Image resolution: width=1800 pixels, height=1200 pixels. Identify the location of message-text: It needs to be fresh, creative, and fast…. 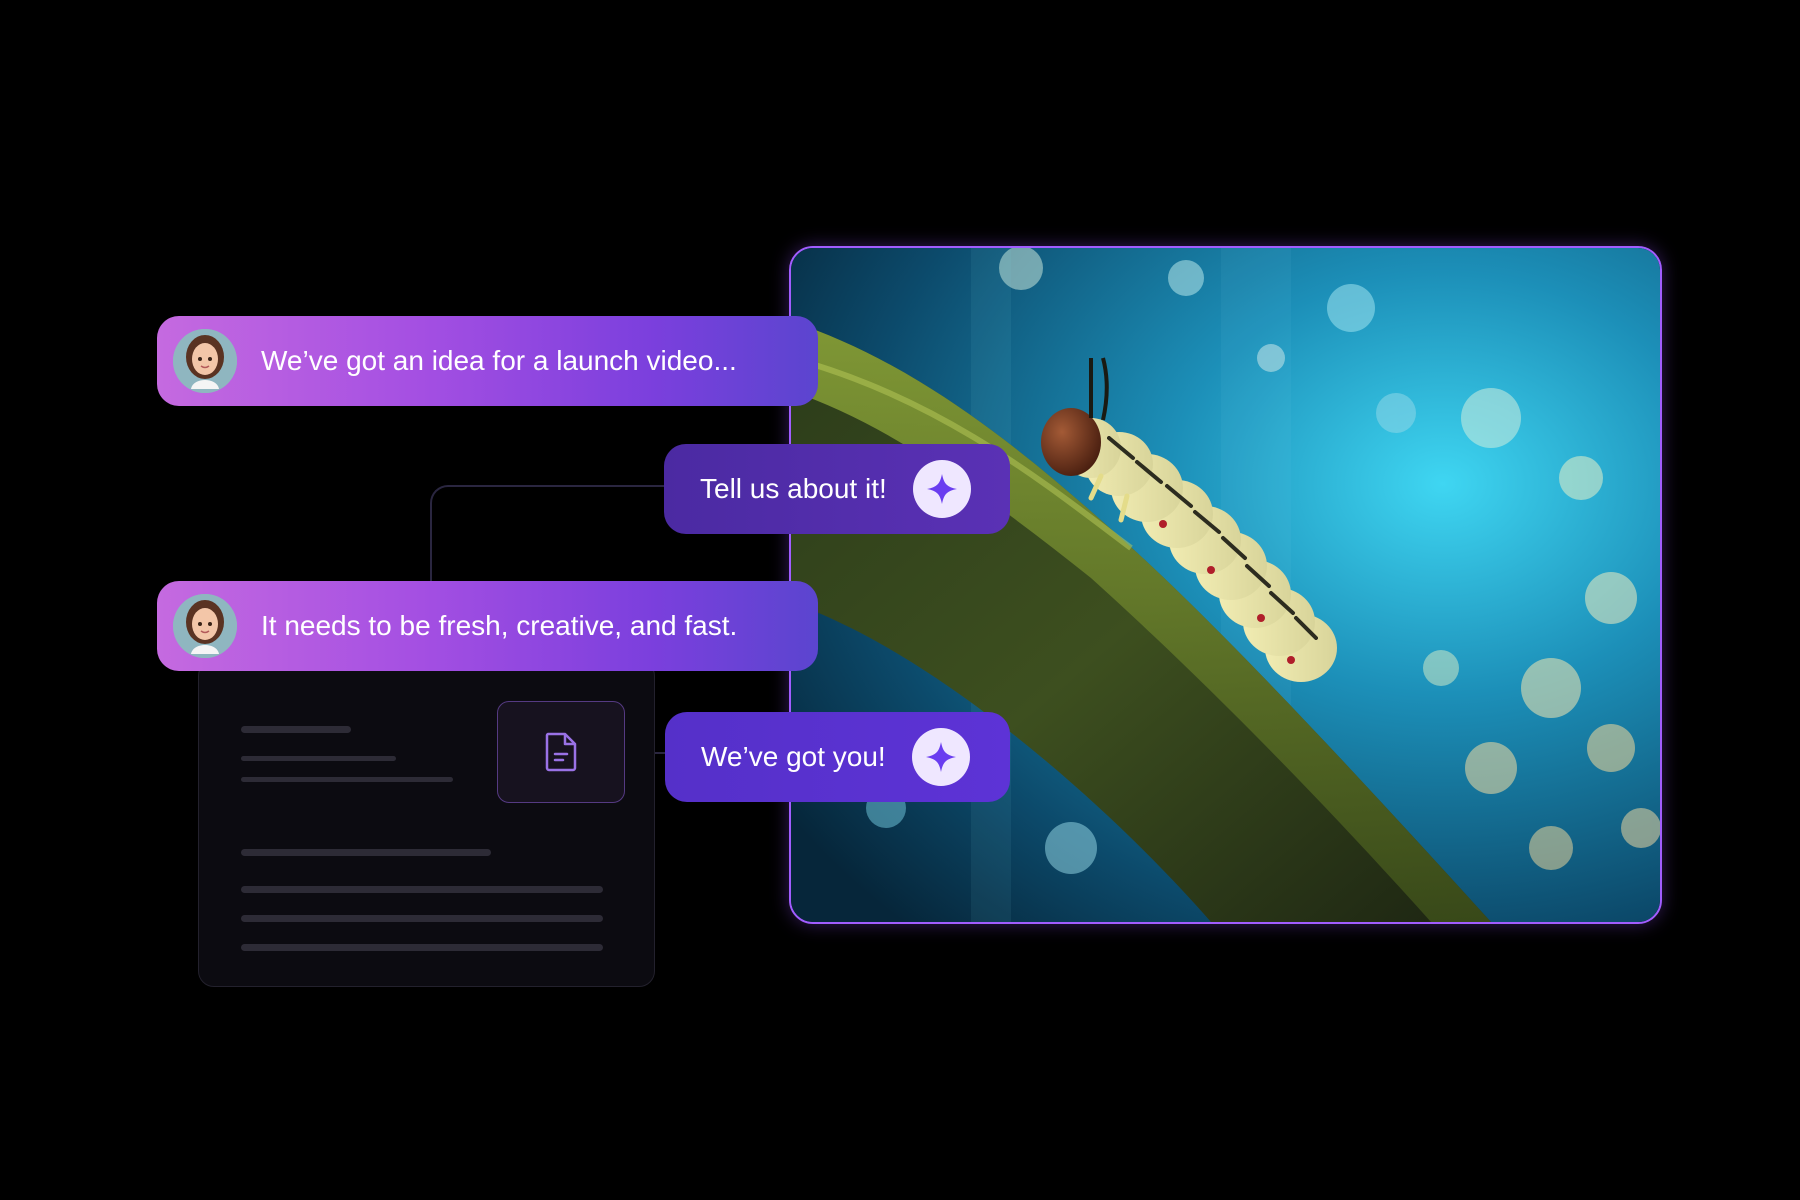
(499, 625).